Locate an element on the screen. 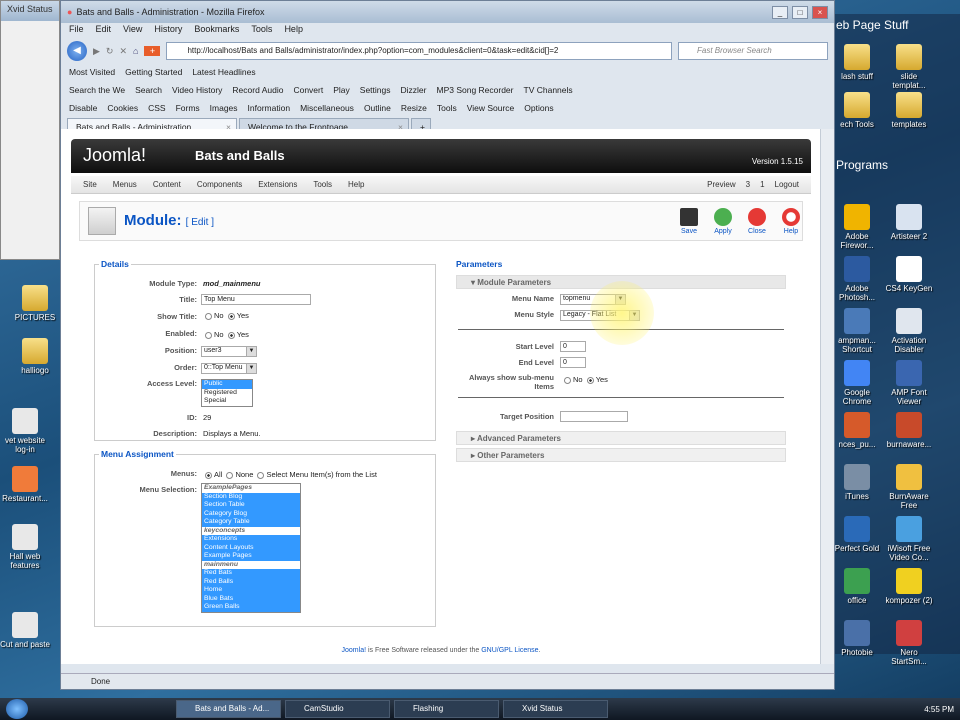  menu-option: Category Table is located at coordinates (251, 522).